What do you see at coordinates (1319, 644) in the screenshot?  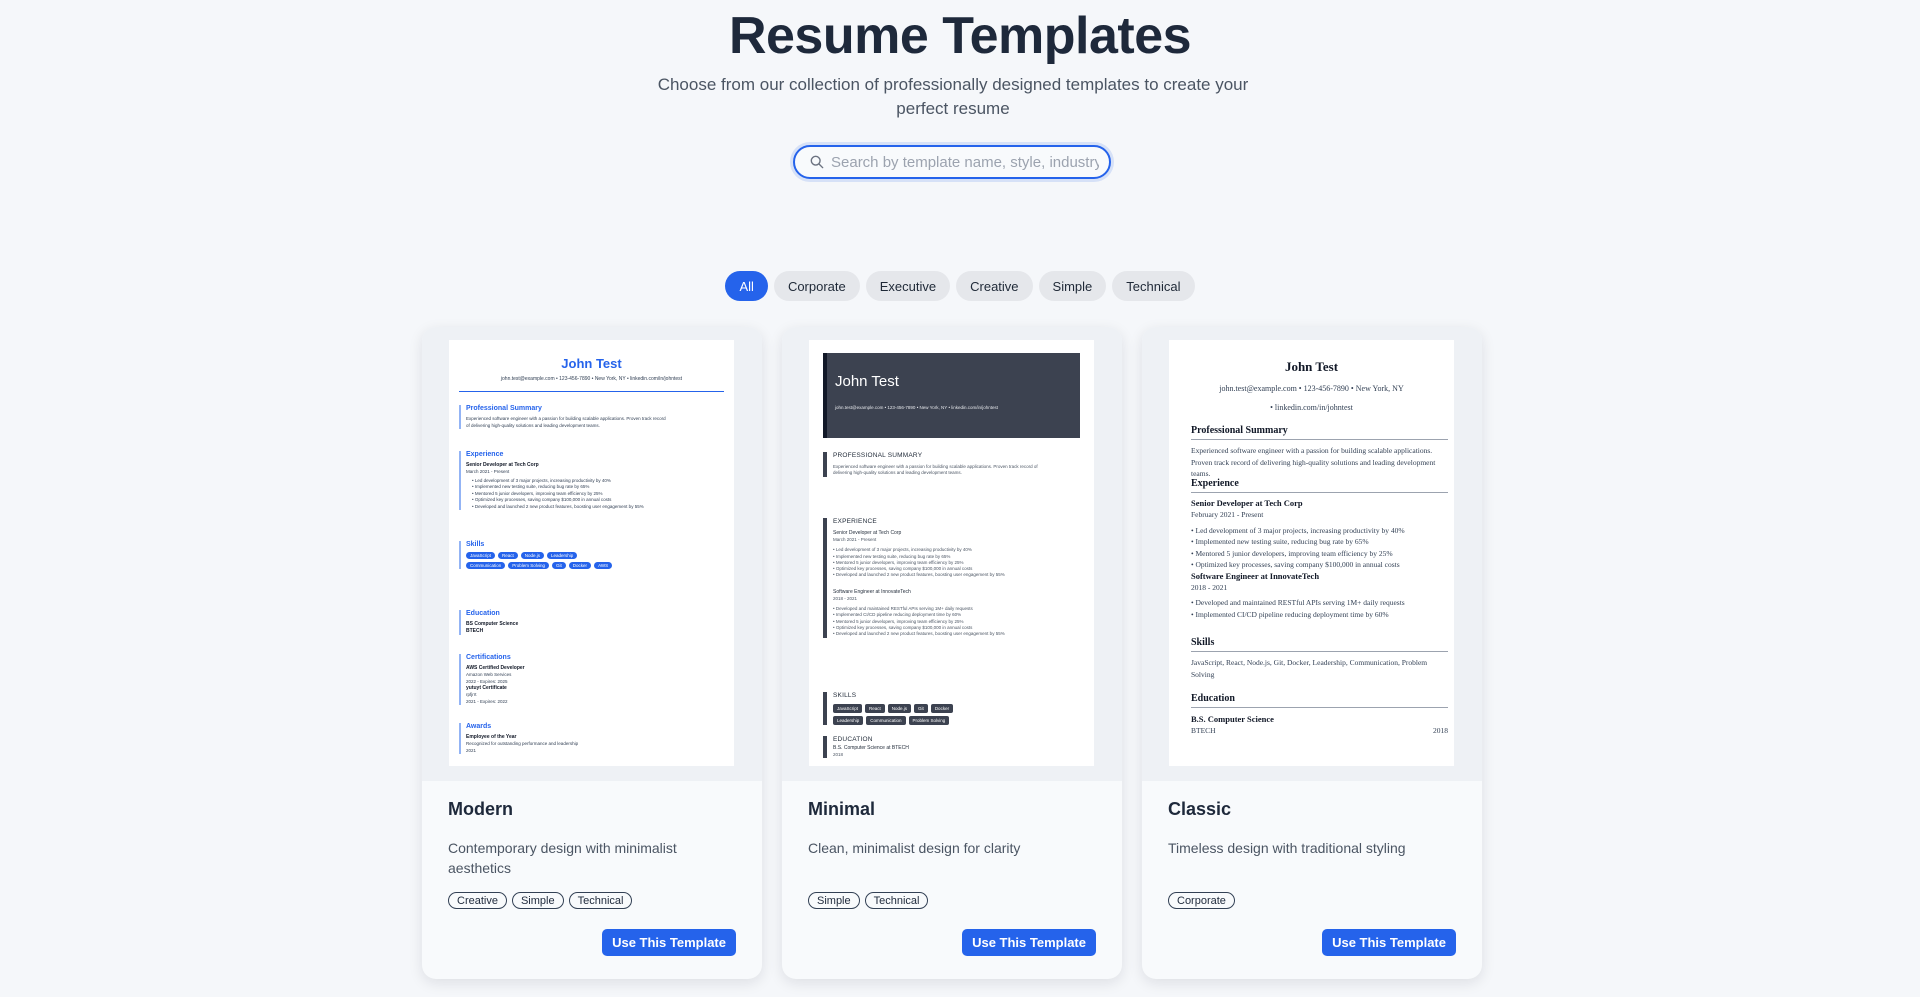 I see `section-heading: Skills` at bounding box center [1319, 644].